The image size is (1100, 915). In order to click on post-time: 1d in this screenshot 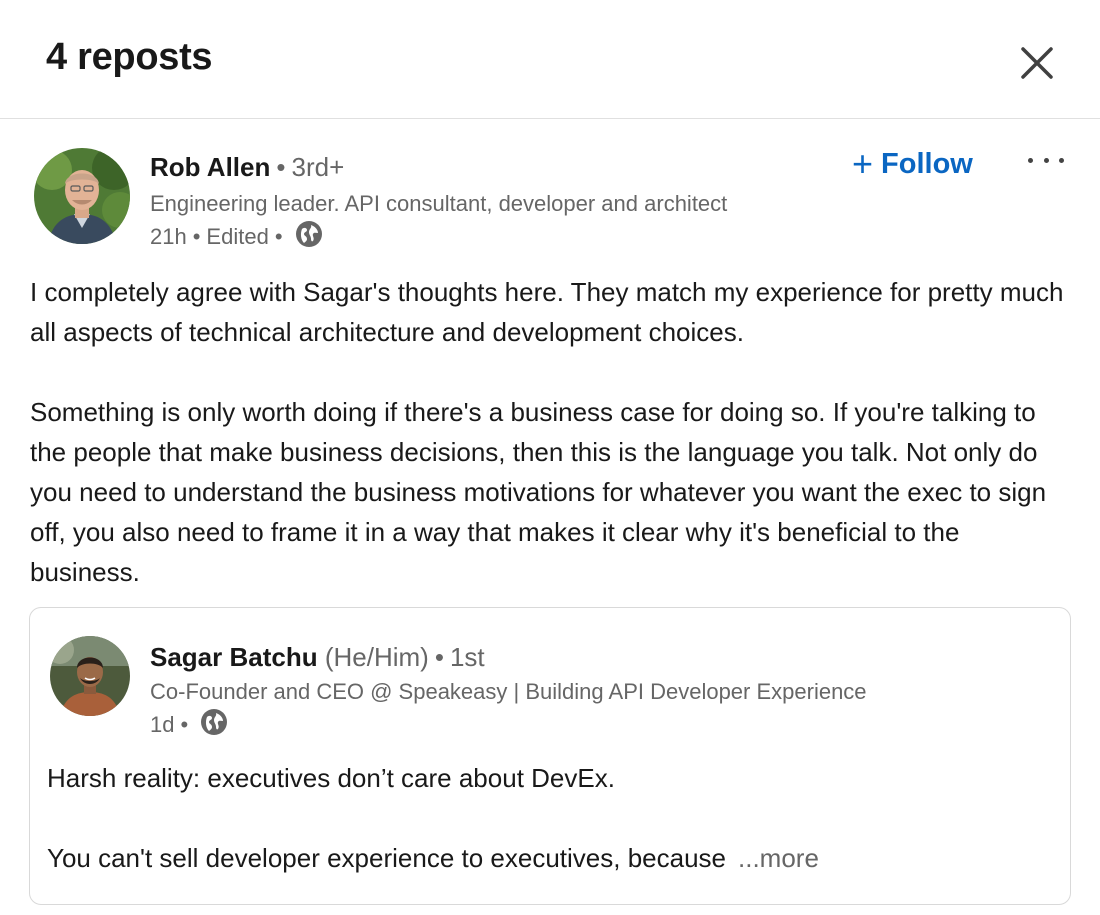, I will do `click(162, 724)`.